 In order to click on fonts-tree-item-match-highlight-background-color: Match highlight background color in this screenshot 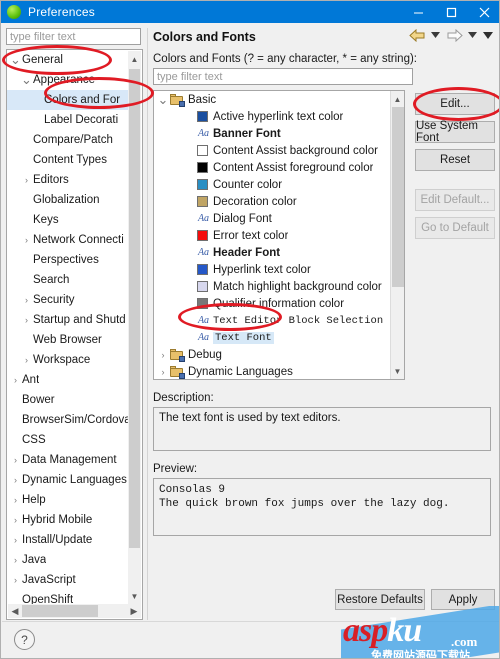, I will do `click(272, 286)`.